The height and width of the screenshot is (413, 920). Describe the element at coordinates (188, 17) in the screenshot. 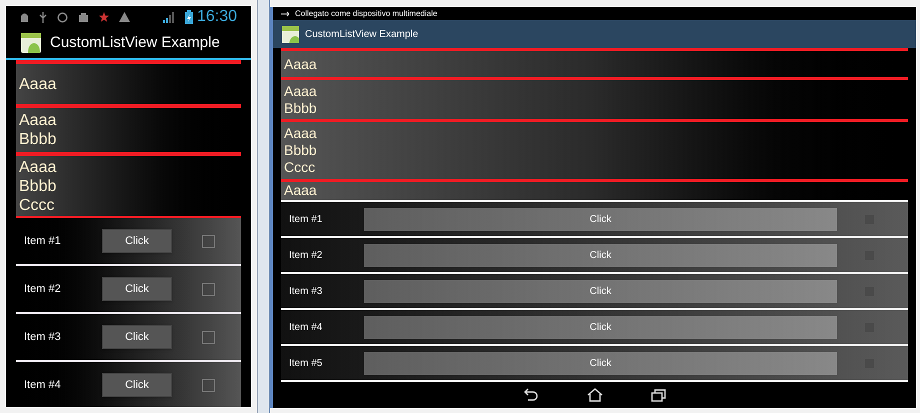

I see `battery-icon` at that location.